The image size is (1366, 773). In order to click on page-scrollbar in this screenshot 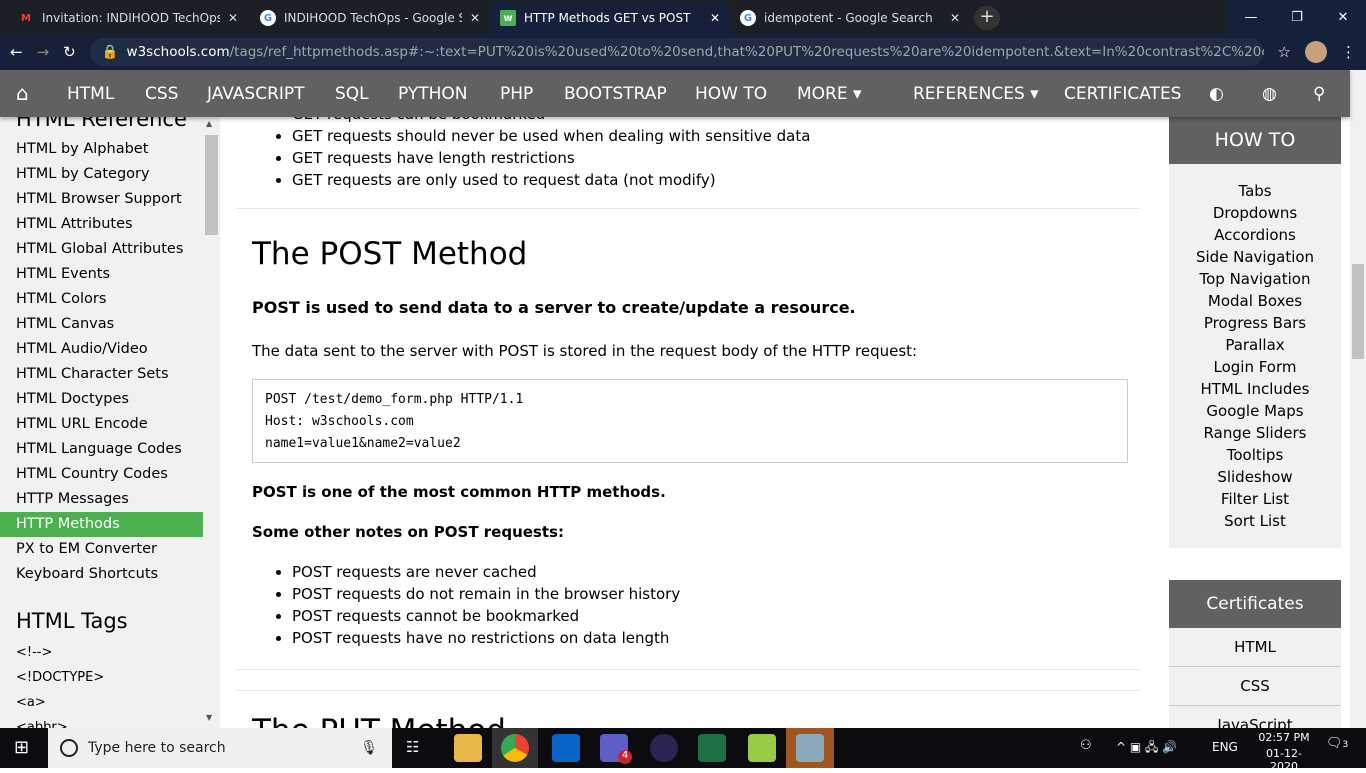, I will do `click(1358, 399)`.